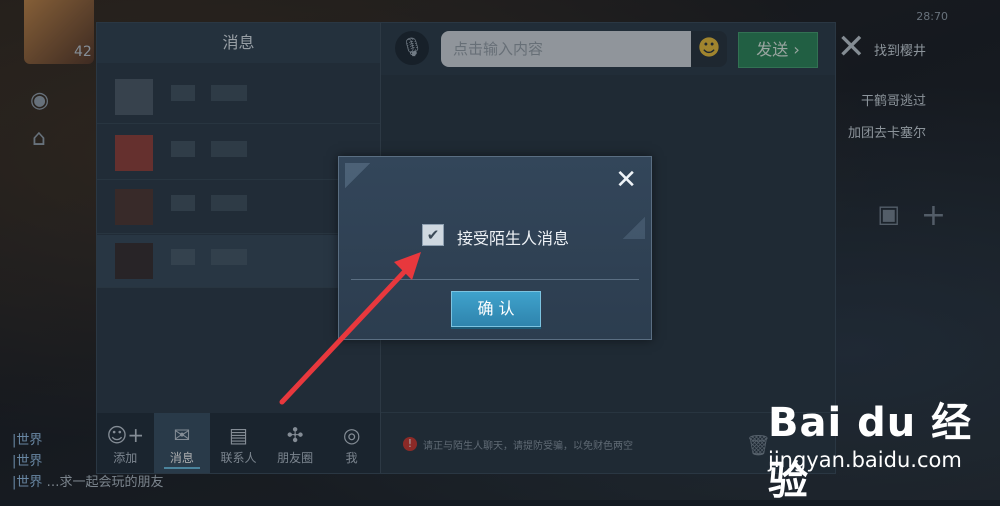  I want to click on watermark-url: jingyan.baidu.com, so click(865, 460).